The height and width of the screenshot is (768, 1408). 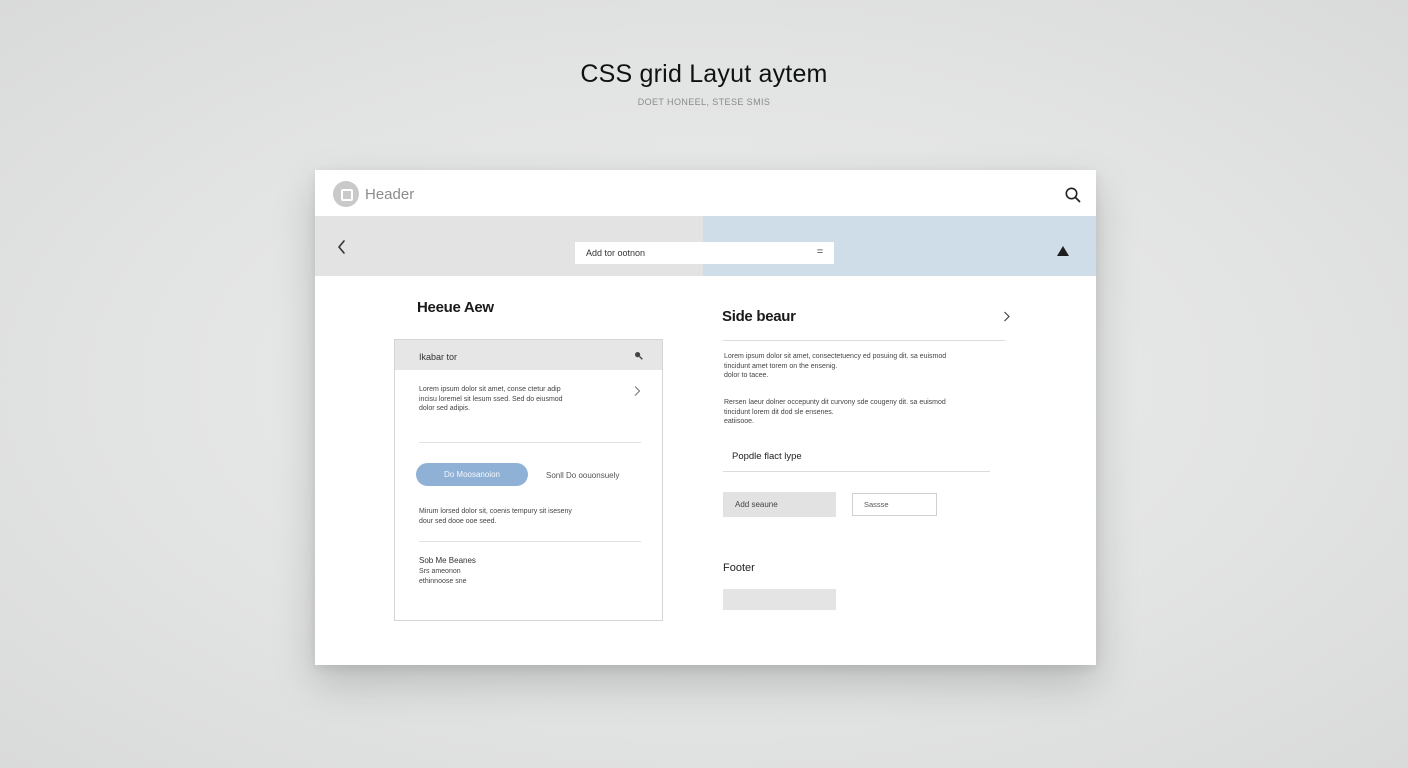 What do you see at coordinates (705, 193) in the screenshot?
I see `header-bar: Header` at bounding box center [705, 193].